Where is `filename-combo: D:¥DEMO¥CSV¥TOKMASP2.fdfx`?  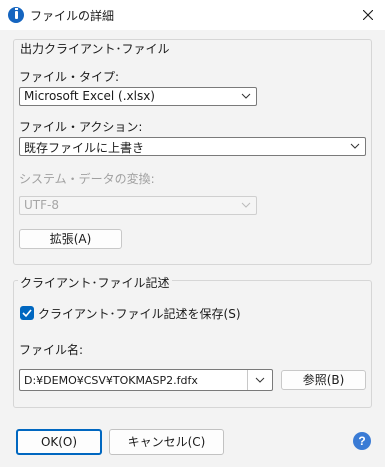
filename-combo: D:¥DEMO¥CSV¥TOKMASP2.fdfx is located at coordinates (146, 380).